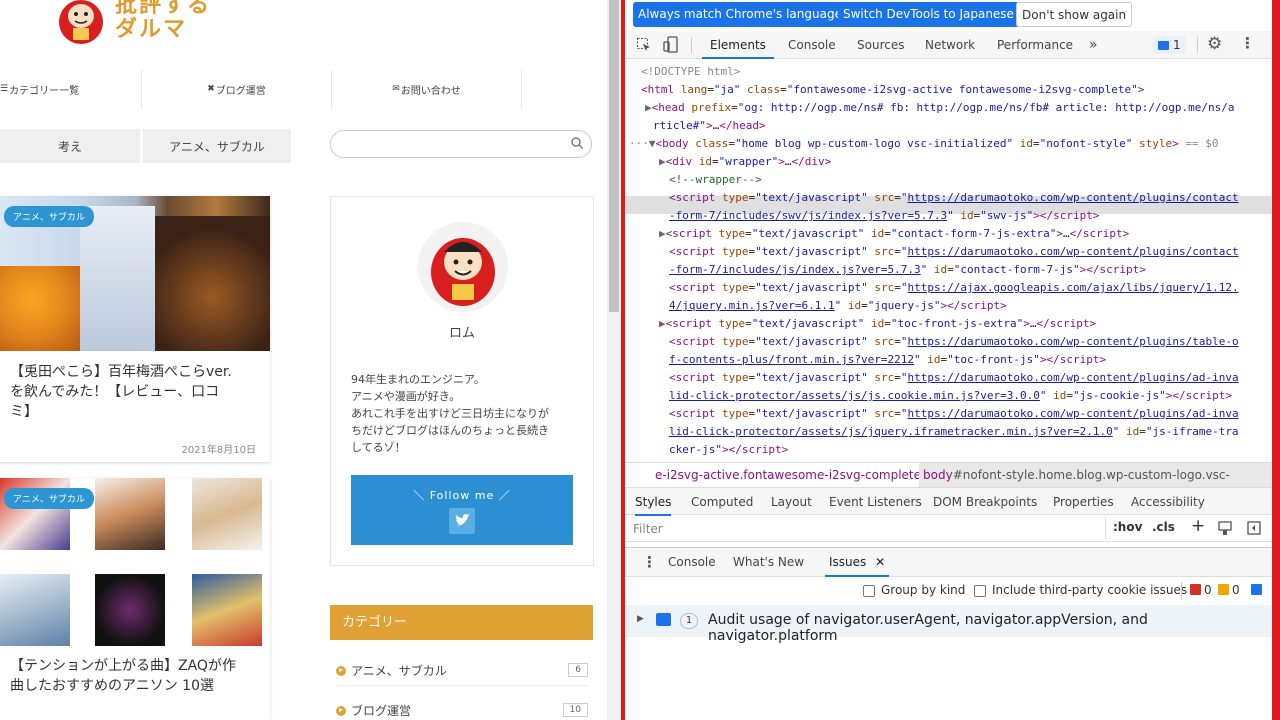 This screenshot has height=720, width=1280. I want to click on more-tabs-icon: », so click(1093, 45).